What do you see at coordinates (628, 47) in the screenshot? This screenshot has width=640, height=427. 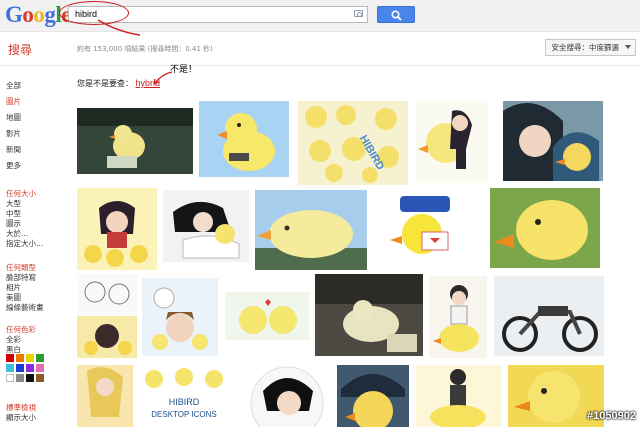 I see `chevron-down-icon` at bounding box center [628, 47].